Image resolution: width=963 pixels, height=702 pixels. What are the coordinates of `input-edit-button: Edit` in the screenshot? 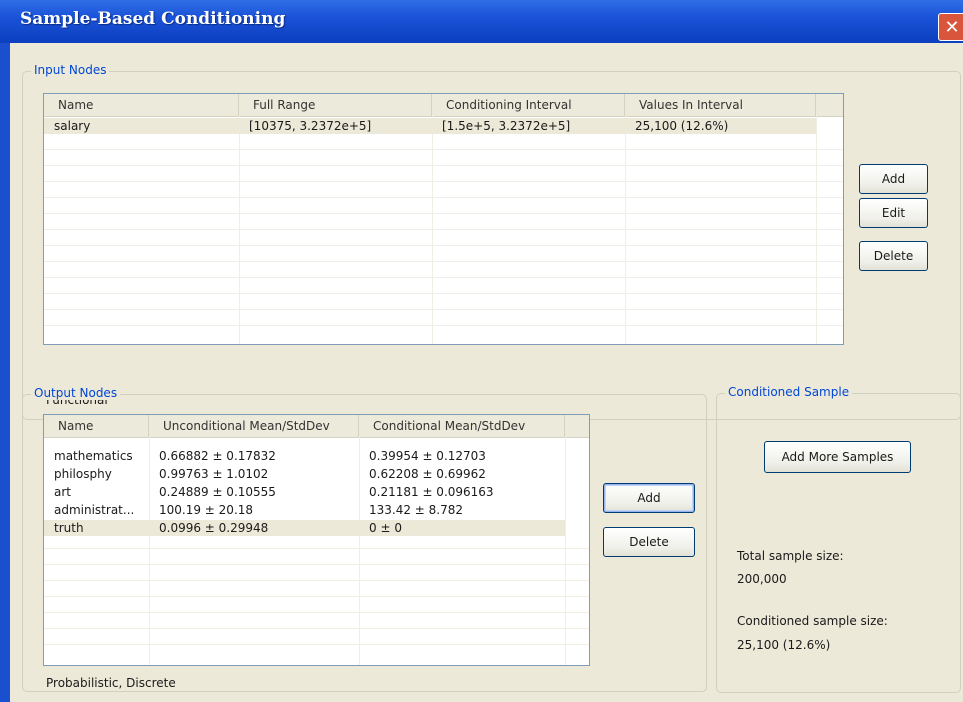 It's located at (893, 213).